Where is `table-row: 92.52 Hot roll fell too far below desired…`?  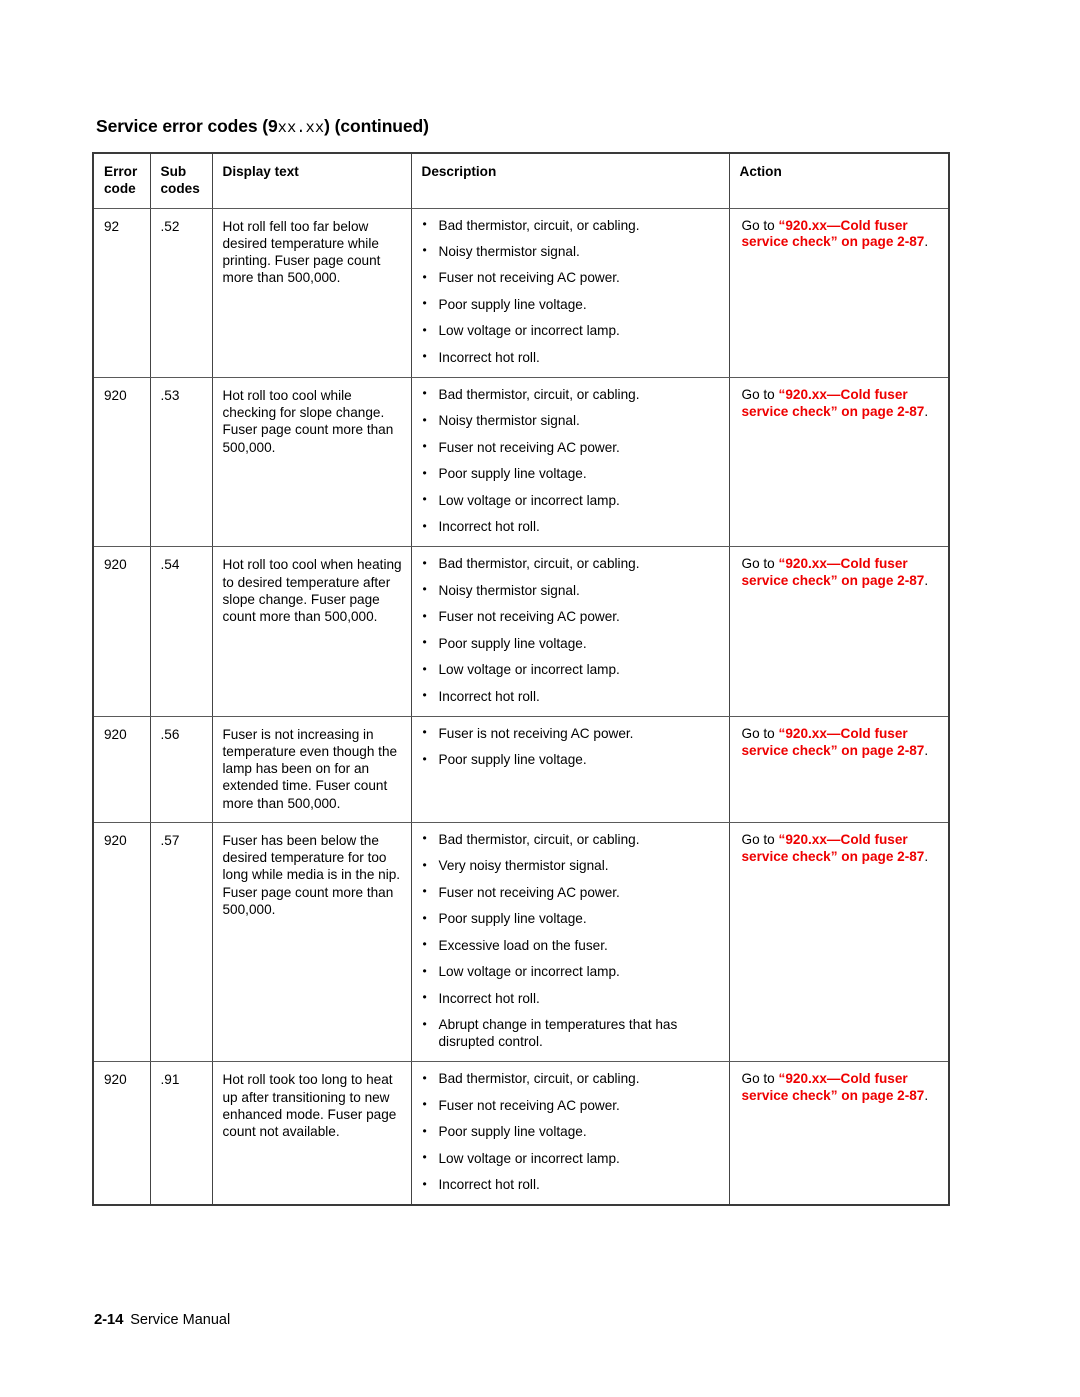 table-row: 92.52 Hot roll fell too far below desired… is located at coordinates (521, 293).